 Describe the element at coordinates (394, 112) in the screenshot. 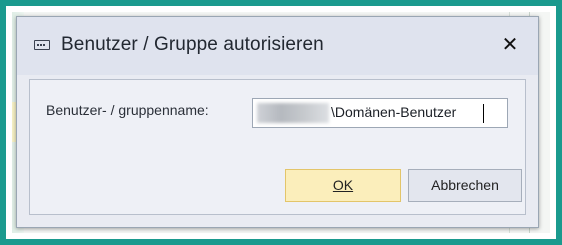

I see `input-value: \Domänen-Benutzer` at that location.